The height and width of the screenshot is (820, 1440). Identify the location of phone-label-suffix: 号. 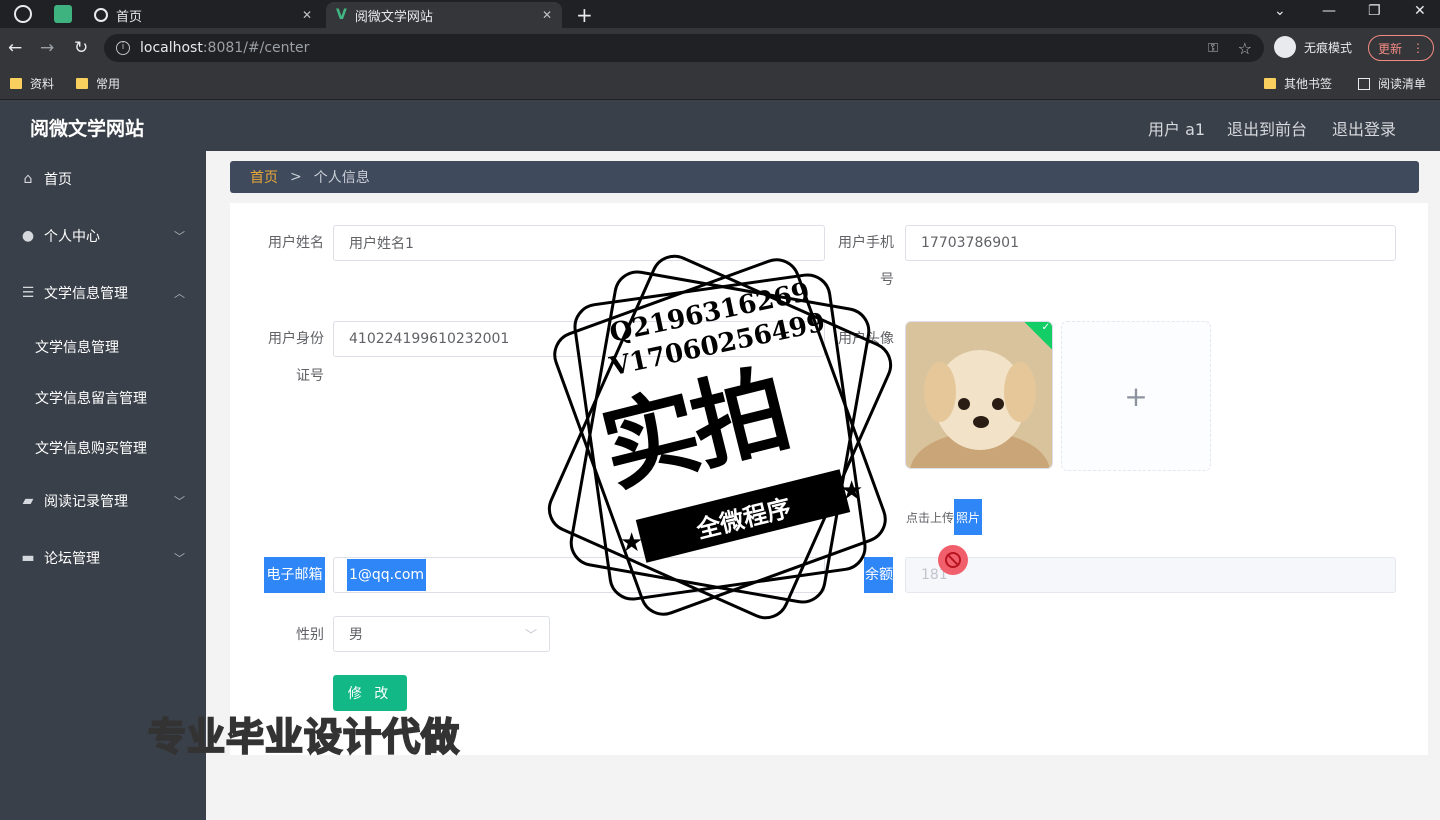
(887, 280).